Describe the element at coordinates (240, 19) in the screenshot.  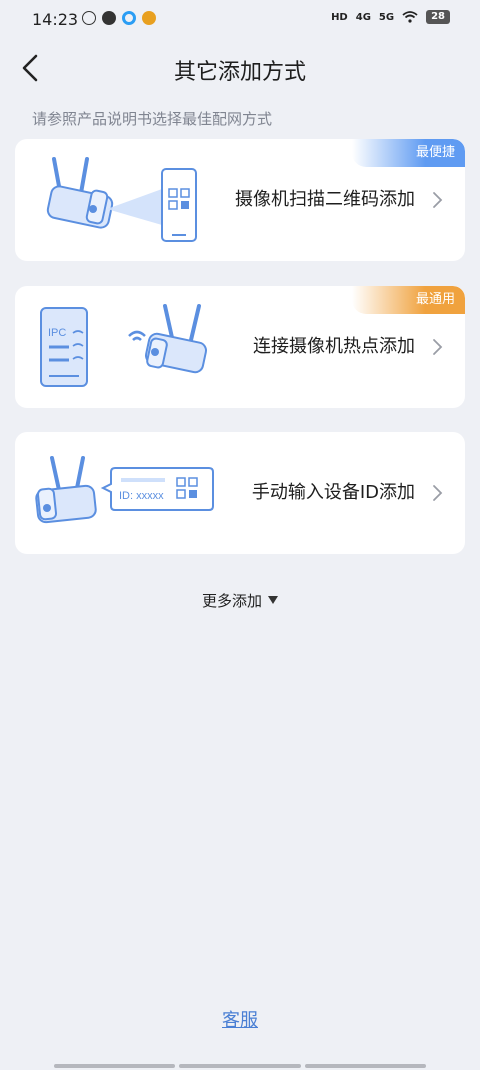
I see `status-bar: 14:23 HD 4G 5G 28` at that location.